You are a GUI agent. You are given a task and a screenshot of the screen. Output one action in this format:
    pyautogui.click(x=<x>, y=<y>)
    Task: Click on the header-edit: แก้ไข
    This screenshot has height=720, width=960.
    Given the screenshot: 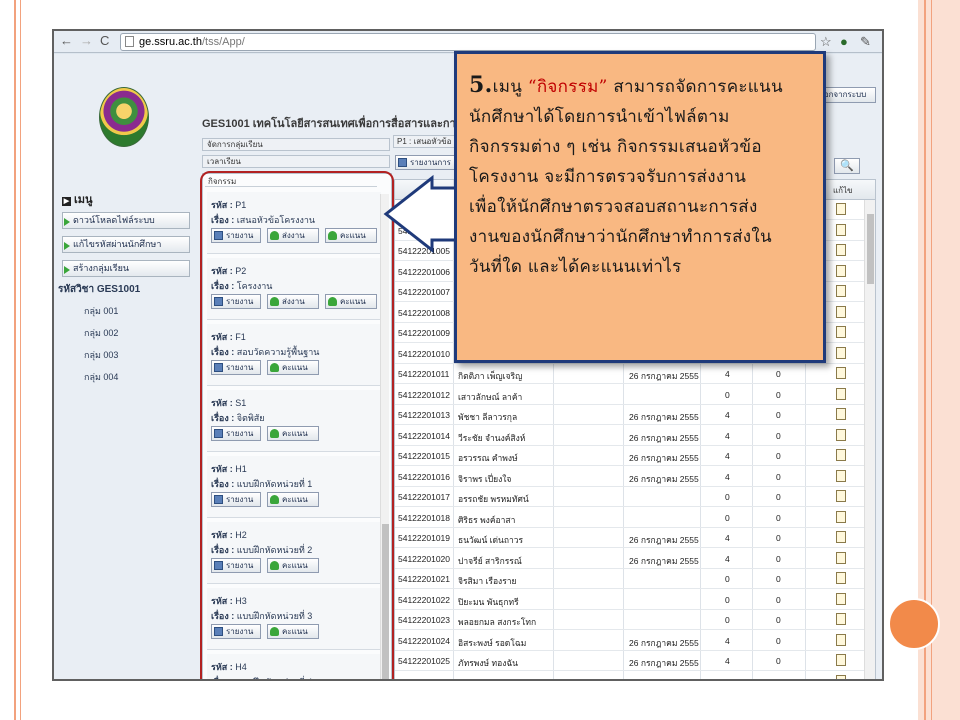 What is the action you would take?
    pyautogui.click(x=843, y=190)
    